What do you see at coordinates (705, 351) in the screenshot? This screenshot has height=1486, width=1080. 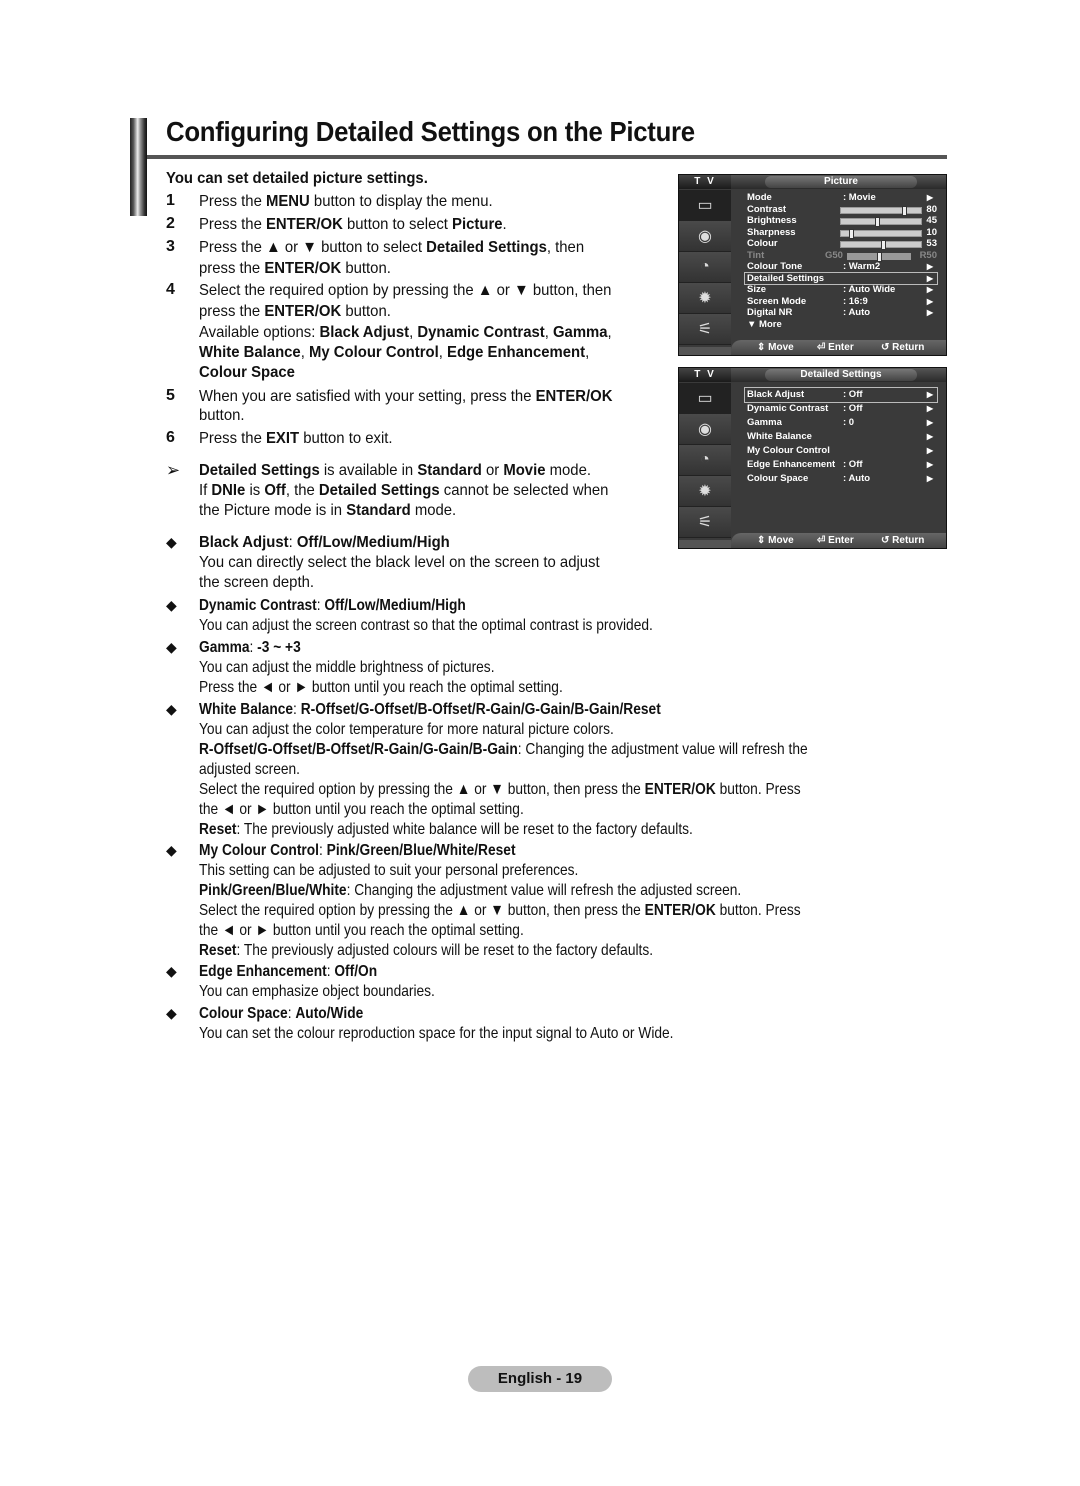 I see `menu-bottom-strip` at bounding box center [705, 351].